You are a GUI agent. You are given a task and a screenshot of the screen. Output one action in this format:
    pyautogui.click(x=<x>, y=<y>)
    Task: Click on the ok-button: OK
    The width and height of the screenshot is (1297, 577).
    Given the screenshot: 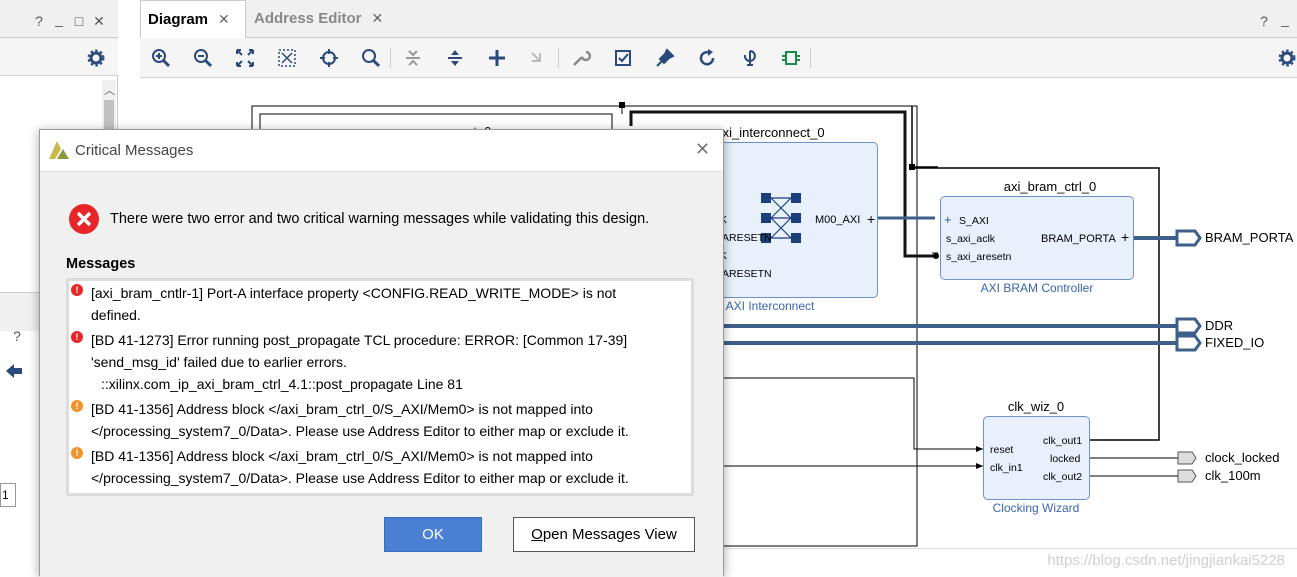 What is the action you would take?
    pyautogui.click(x=433, y=534)
    